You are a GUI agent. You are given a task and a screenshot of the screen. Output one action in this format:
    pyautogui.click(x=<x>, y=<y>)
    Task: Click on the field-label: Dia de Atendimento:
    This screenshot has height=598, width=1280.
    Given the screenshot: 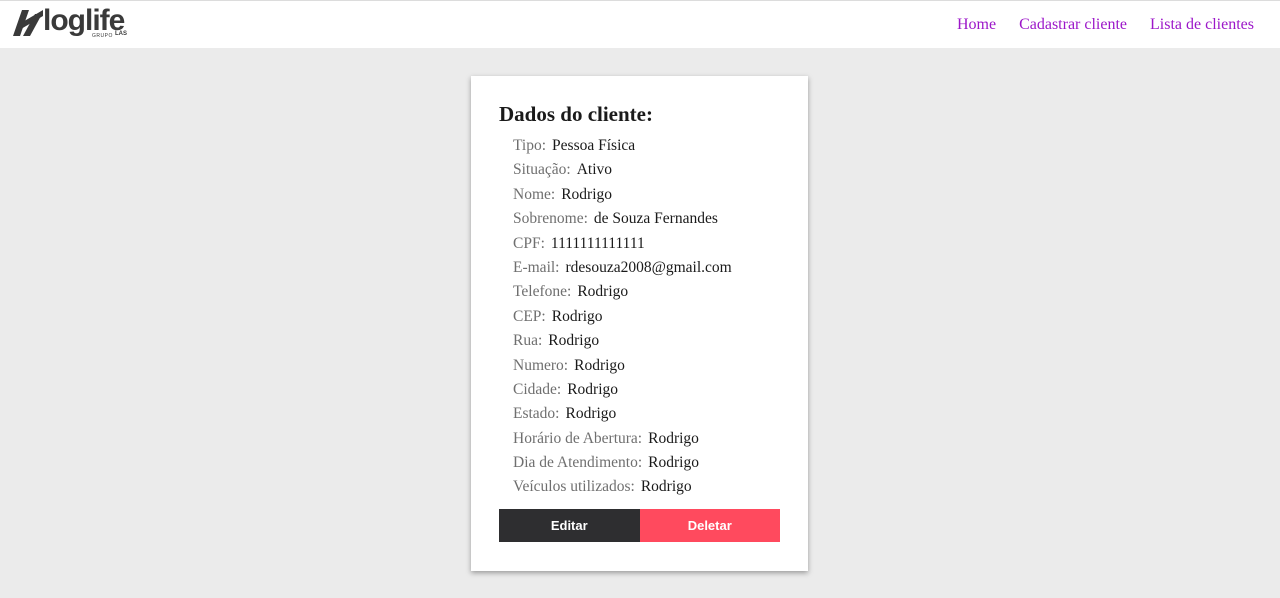 What is the action you would take?
    pyautogui.click(x=578, y=463)
    